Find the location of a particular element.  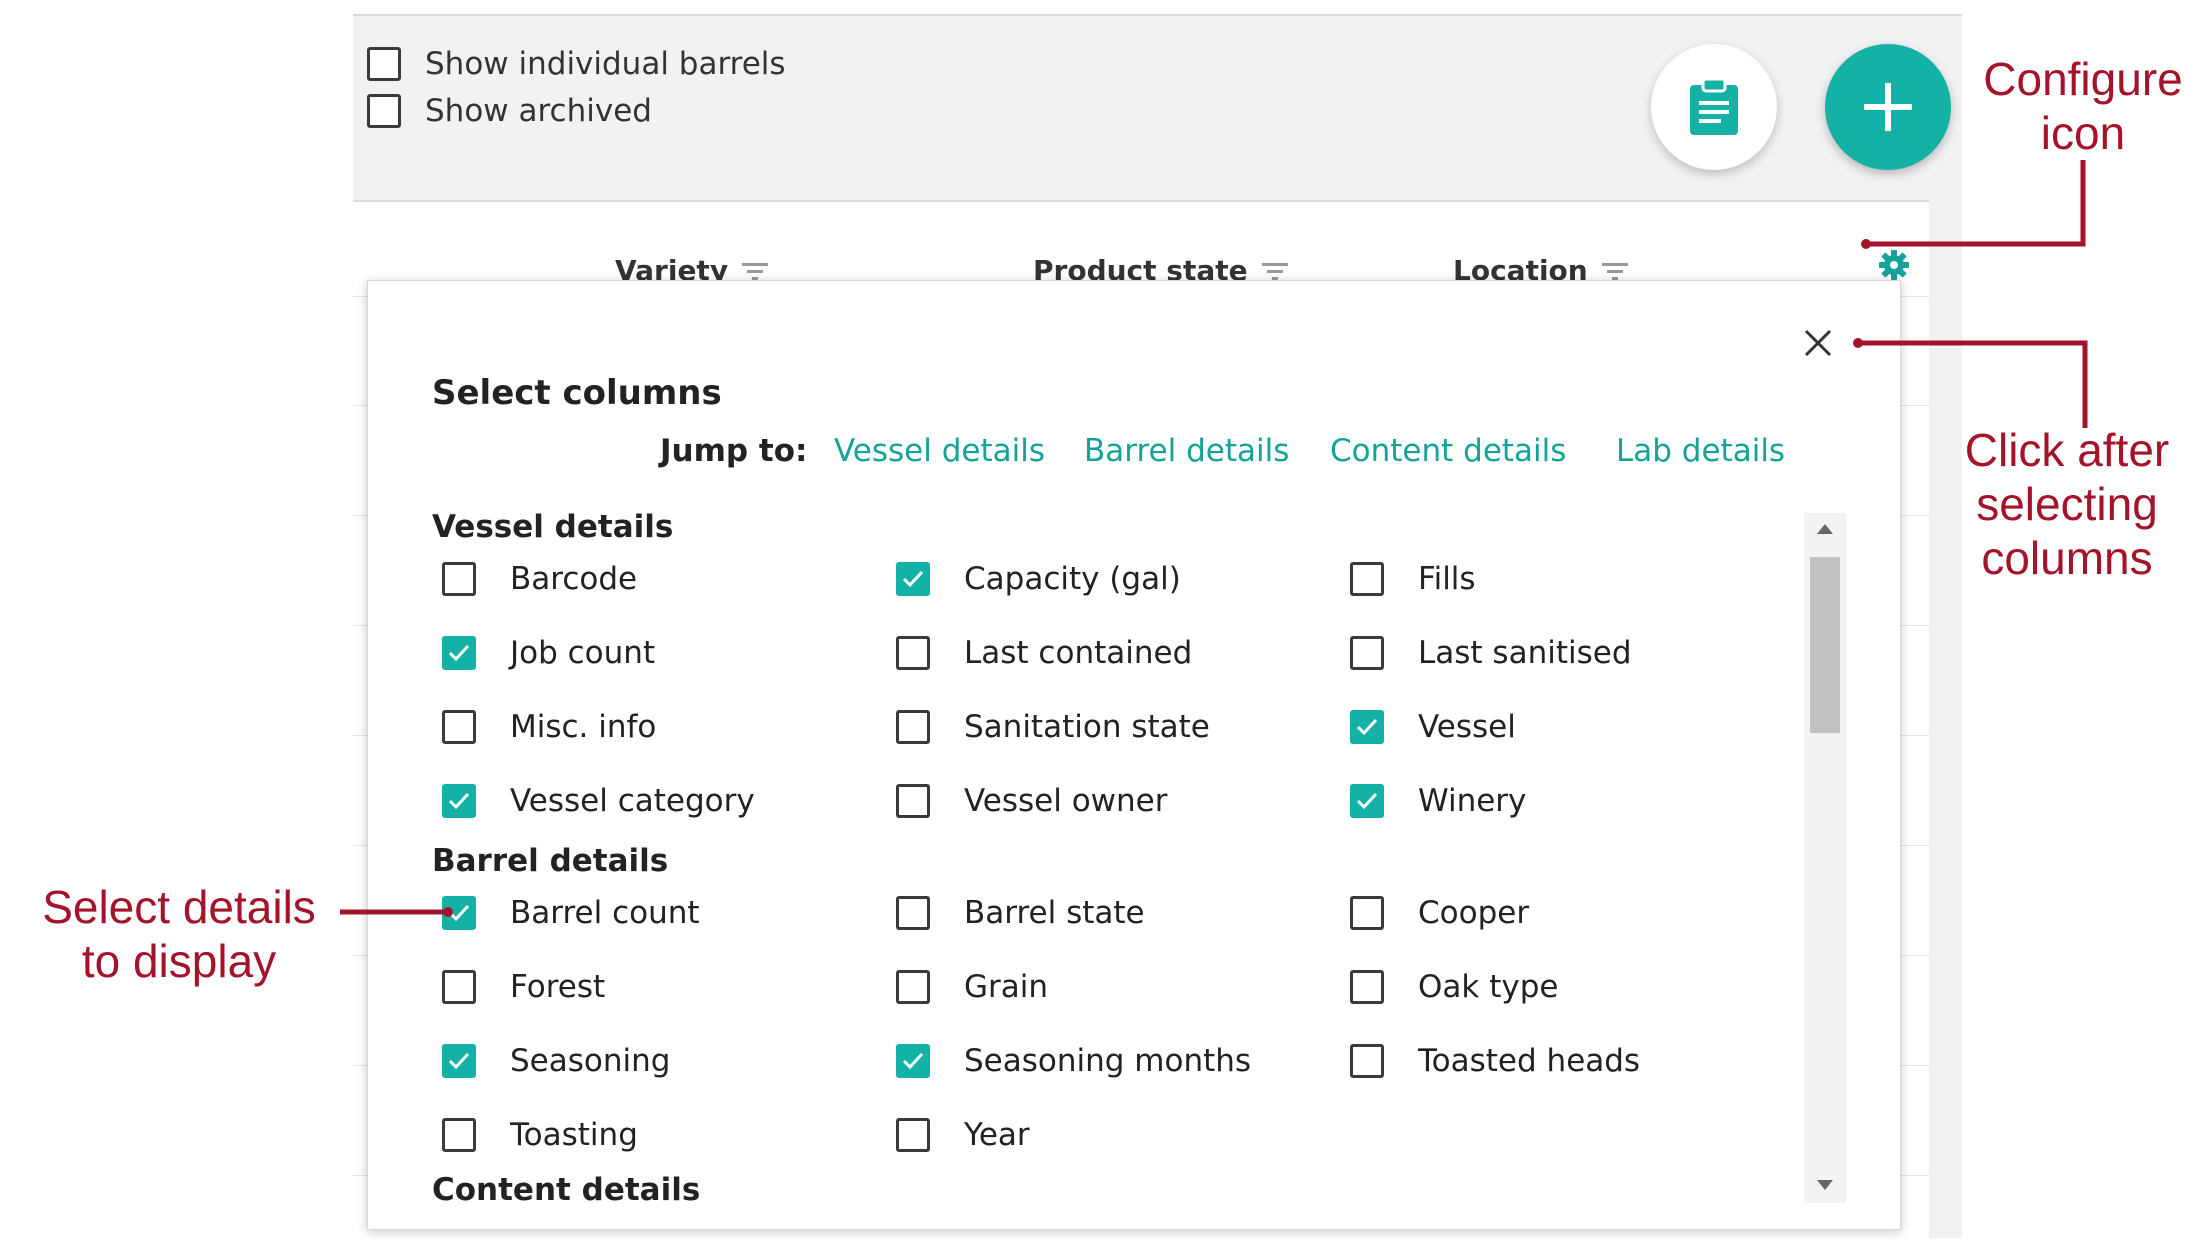

column-option-label: Seasoning is located at coordinates (590, 1061).